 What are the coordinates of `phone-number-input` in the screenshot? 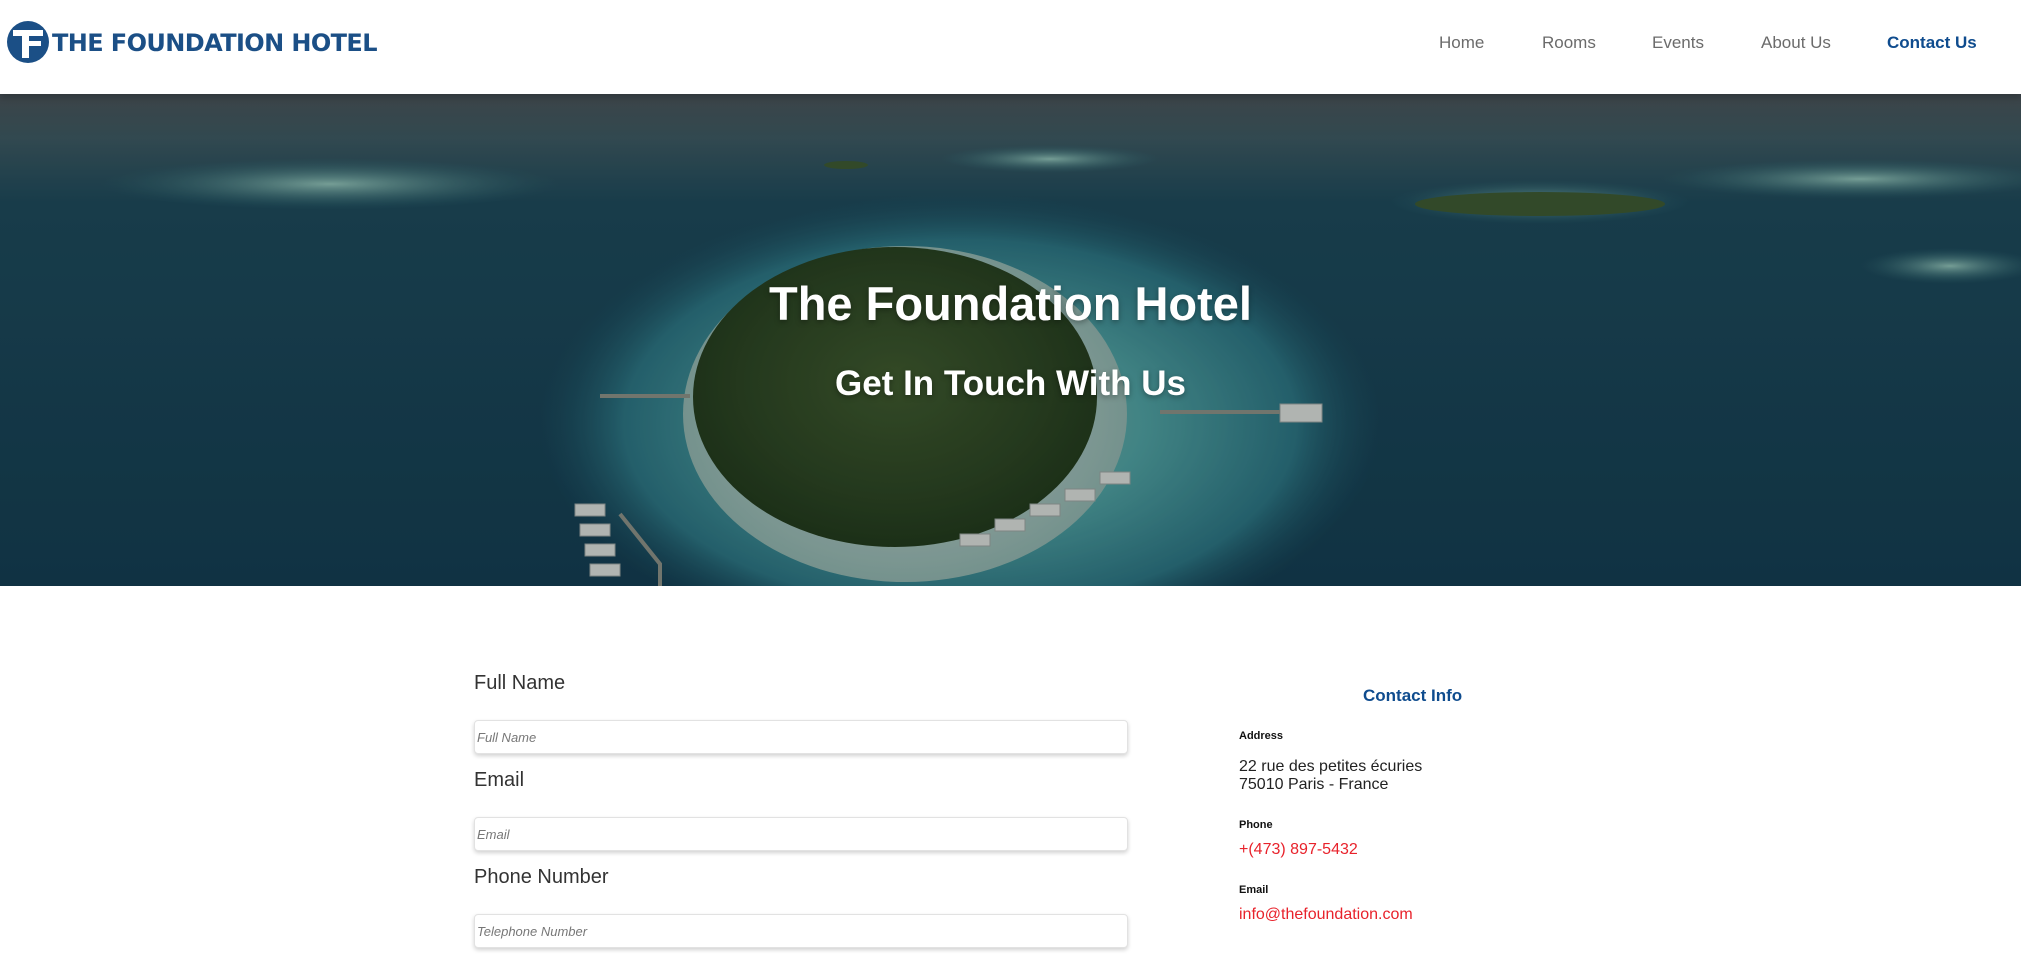 It's located at (801, 931).